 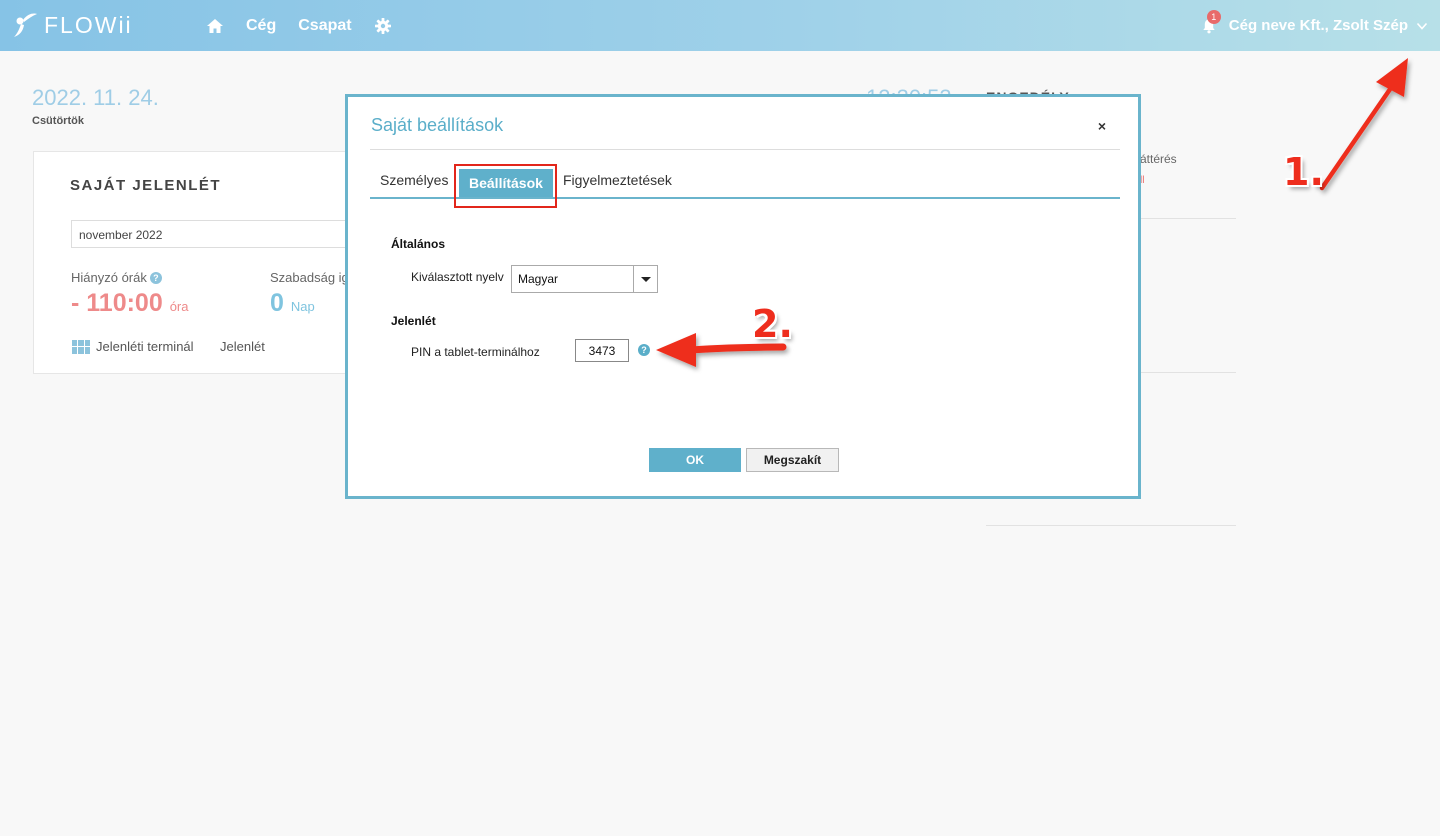 I want to click on tab-notifications: Figyelmeztetések, so click(x=617, y=180).